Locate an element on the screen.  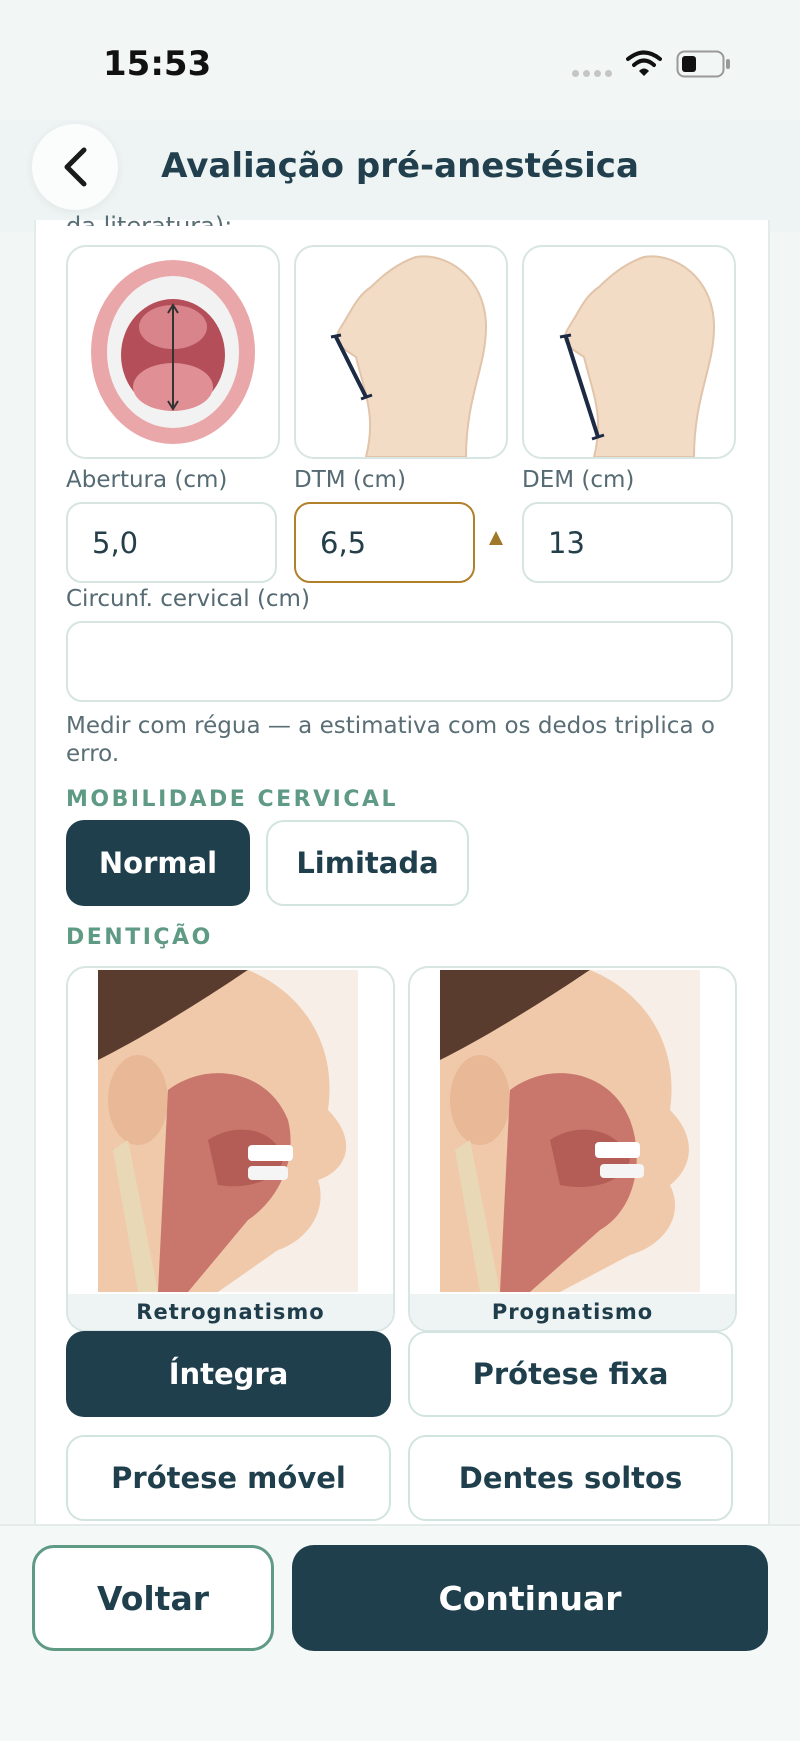
mobility-section-title: MOBILIDADE CERVICAL is located at coordinates (232, 799).